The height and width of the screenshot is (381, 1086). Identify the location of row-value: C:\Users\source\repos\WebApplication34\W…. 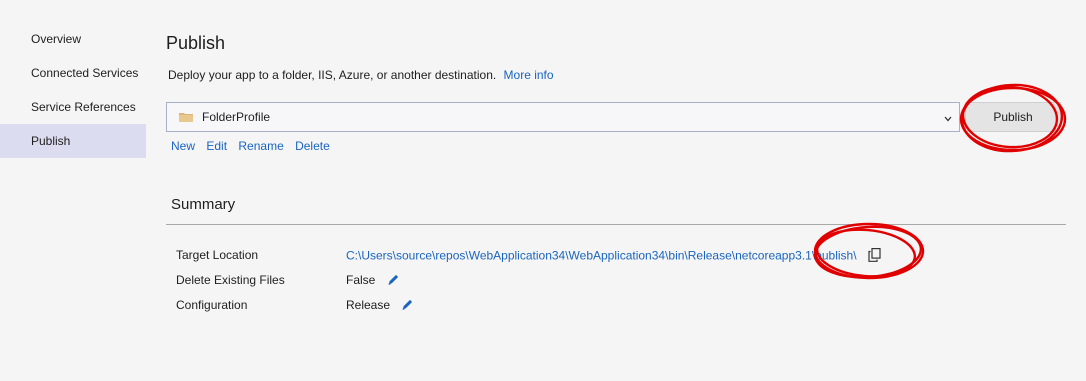
(613, 256).